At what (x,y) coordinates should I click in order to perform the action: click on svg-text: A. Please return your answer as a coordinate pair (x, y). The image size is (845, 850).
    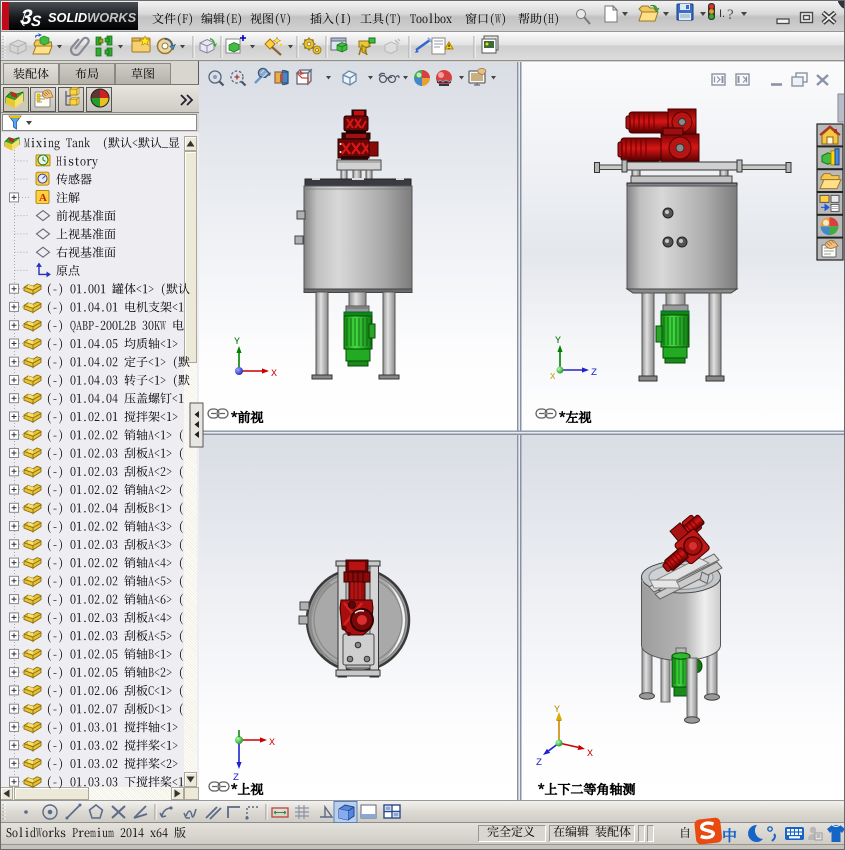
    Looking at the image, I should click on (43, 198).